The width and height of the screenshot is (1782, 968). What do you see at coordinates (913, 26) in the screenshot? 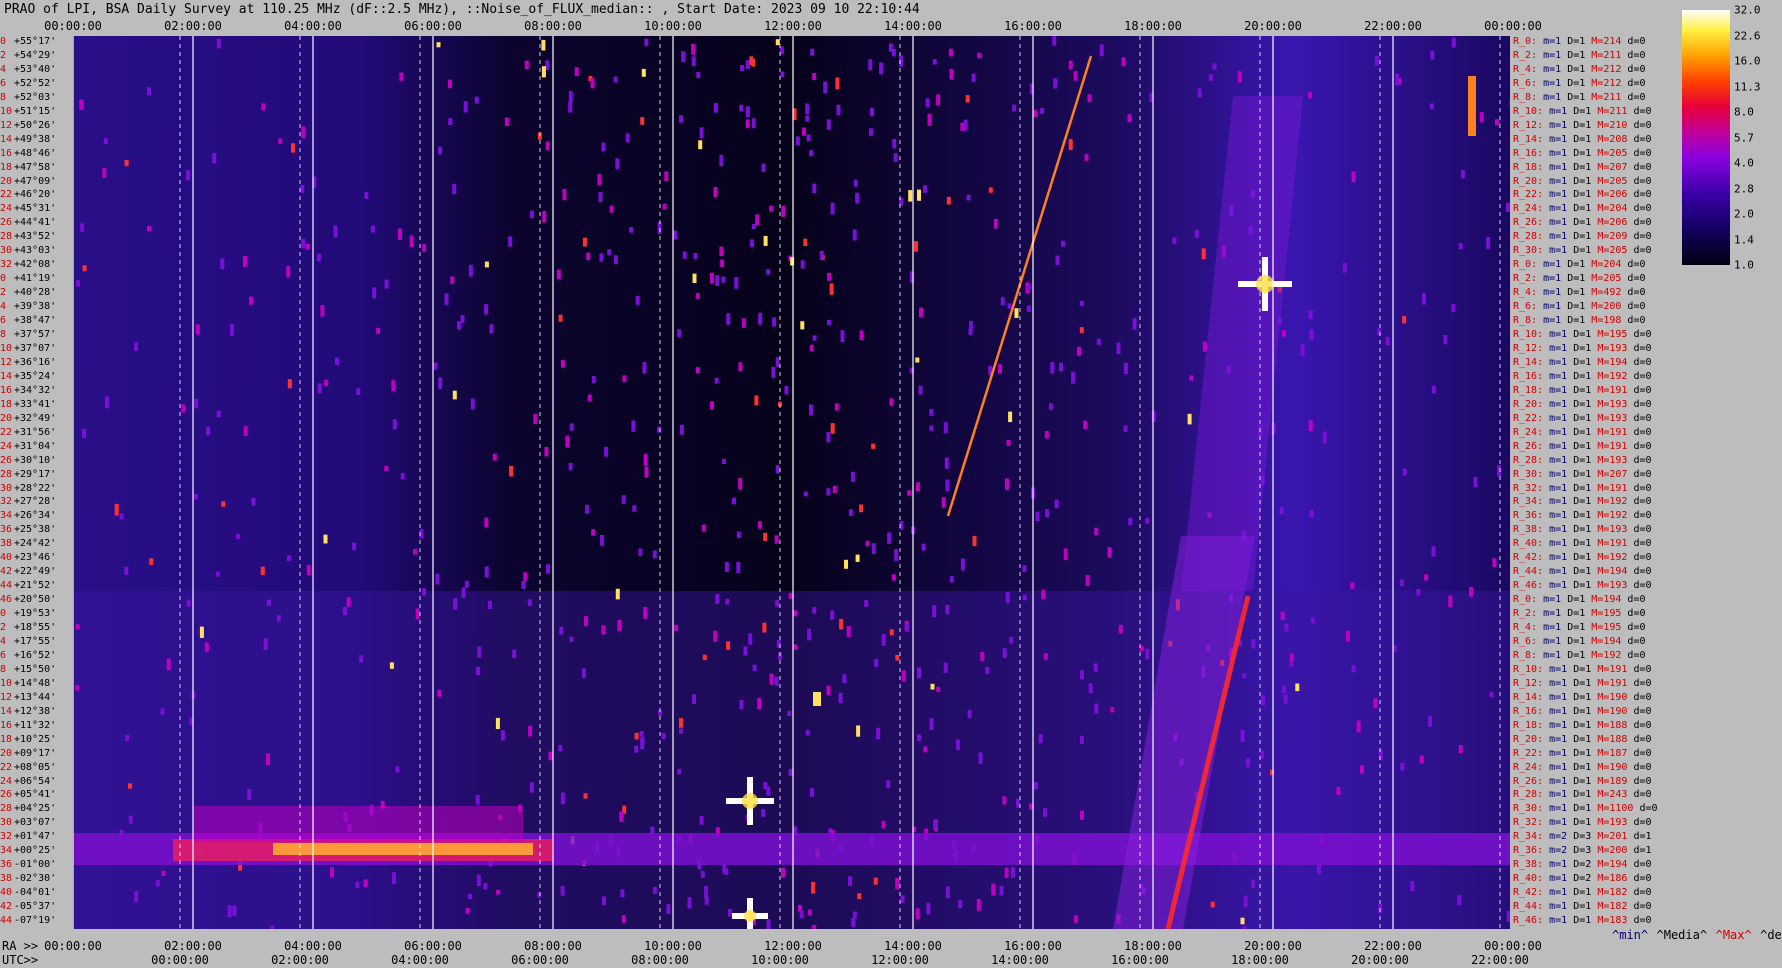
I see `top-tick-label: 14:00:00` at bounding box center [913, 26].